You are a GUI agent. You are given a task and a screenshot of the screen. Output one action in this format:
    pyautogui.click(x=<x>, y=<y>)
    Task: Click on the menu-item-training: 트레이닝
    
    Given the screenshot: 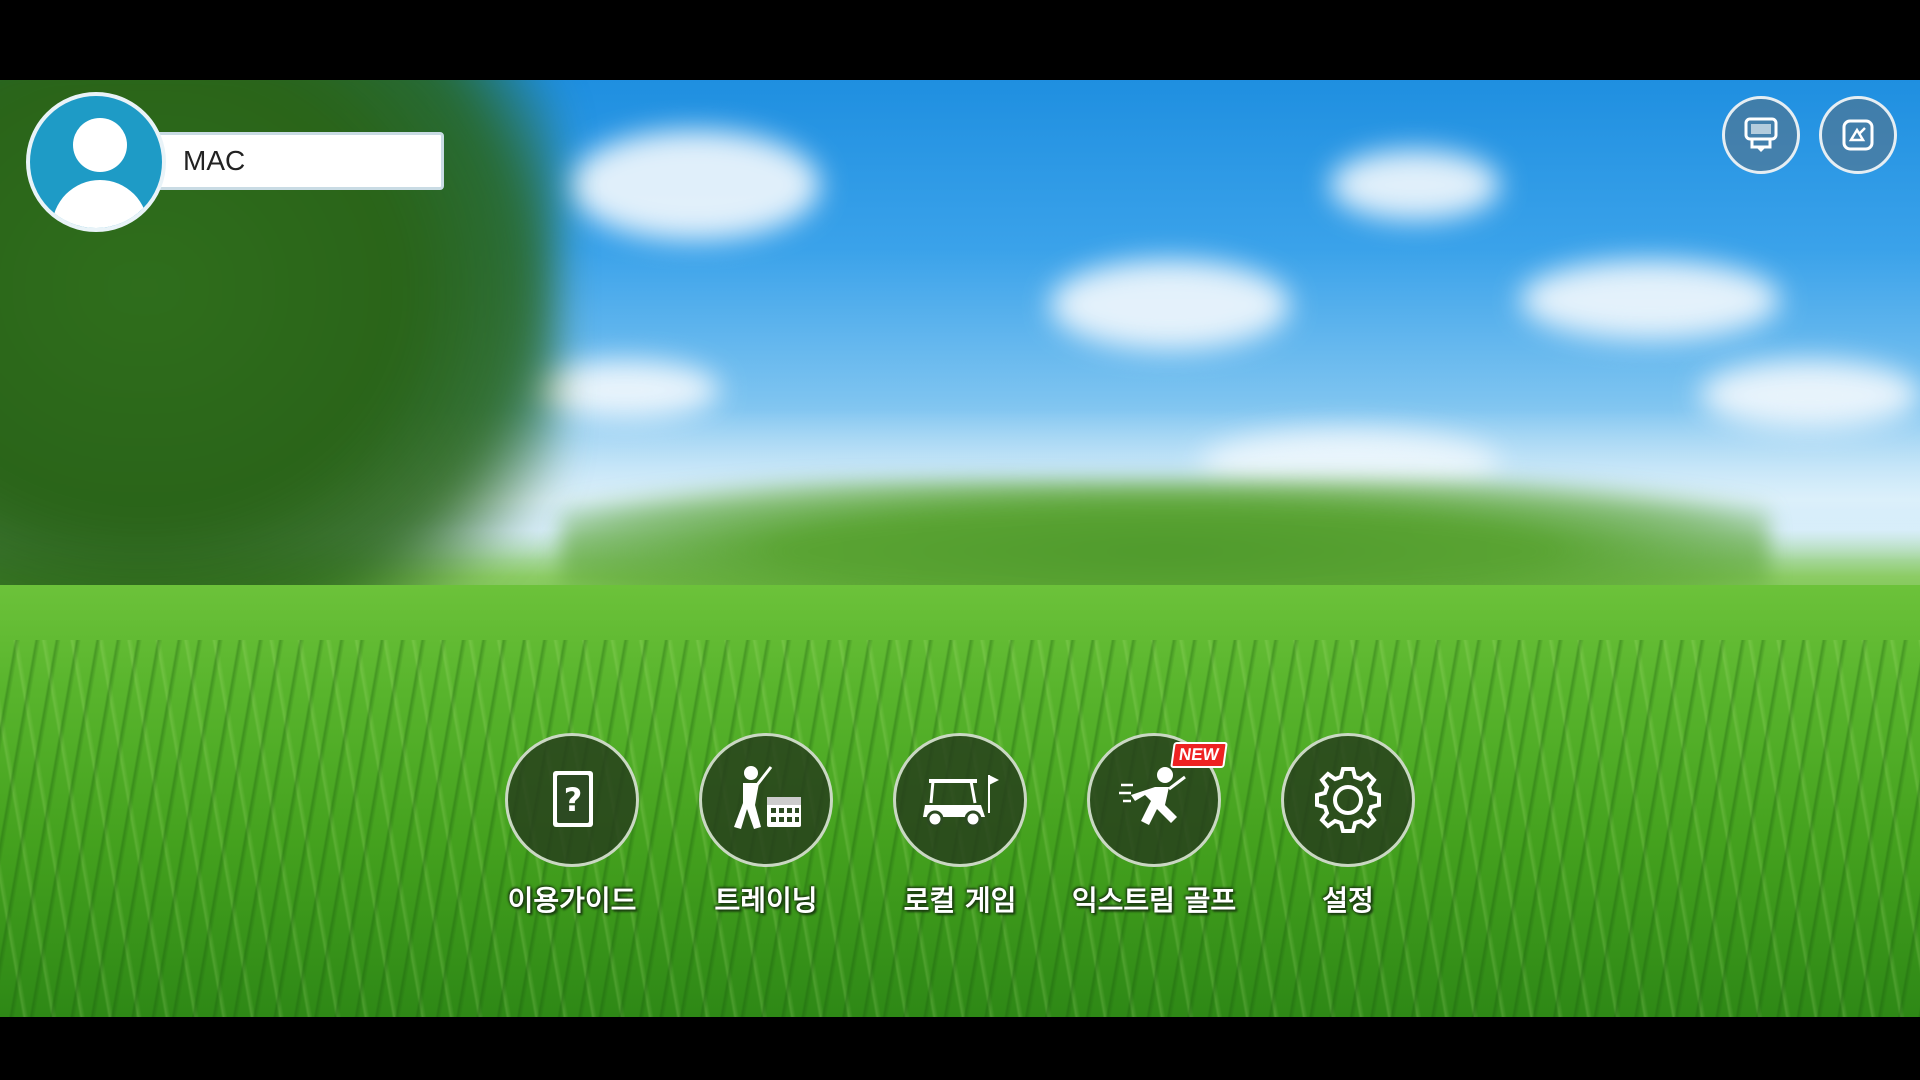 What is the action you would take?
    pyautogui.click(x=766, y=826)
    